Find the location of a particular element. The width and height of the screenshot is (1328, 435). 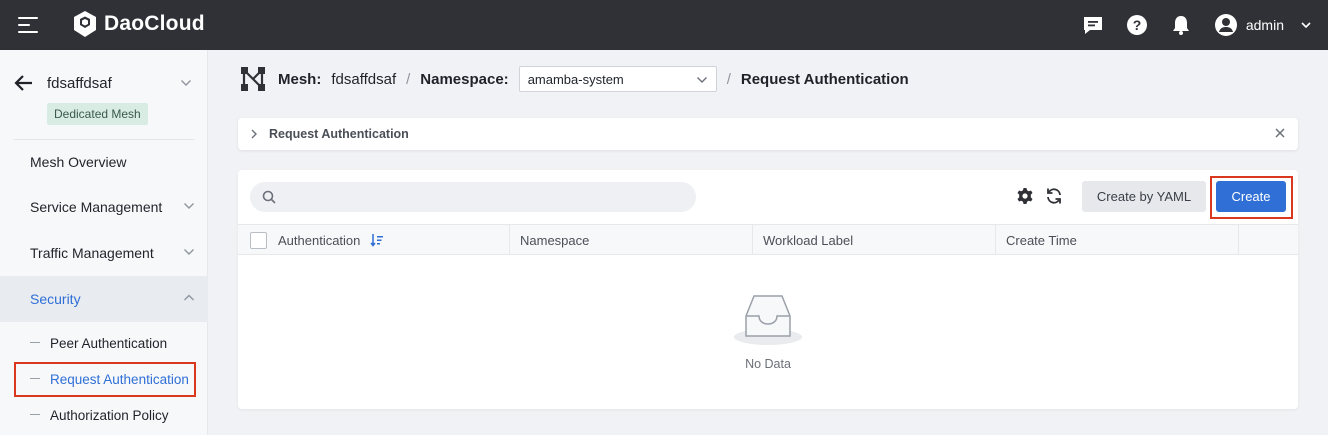

help-icon: ? is located at coordinates (1137, 25).